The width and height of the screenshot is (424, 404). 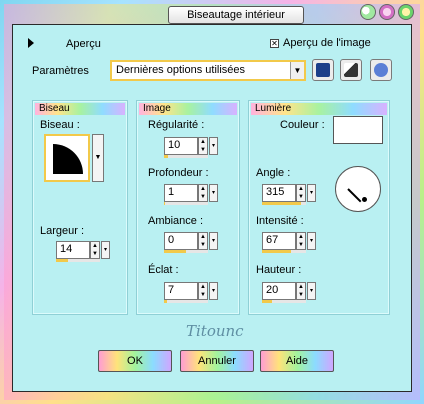 What do you see at coordinates (279, 291) in the screenshot?
I see `hauteur-value: 20` at bounding box center [279, 291].